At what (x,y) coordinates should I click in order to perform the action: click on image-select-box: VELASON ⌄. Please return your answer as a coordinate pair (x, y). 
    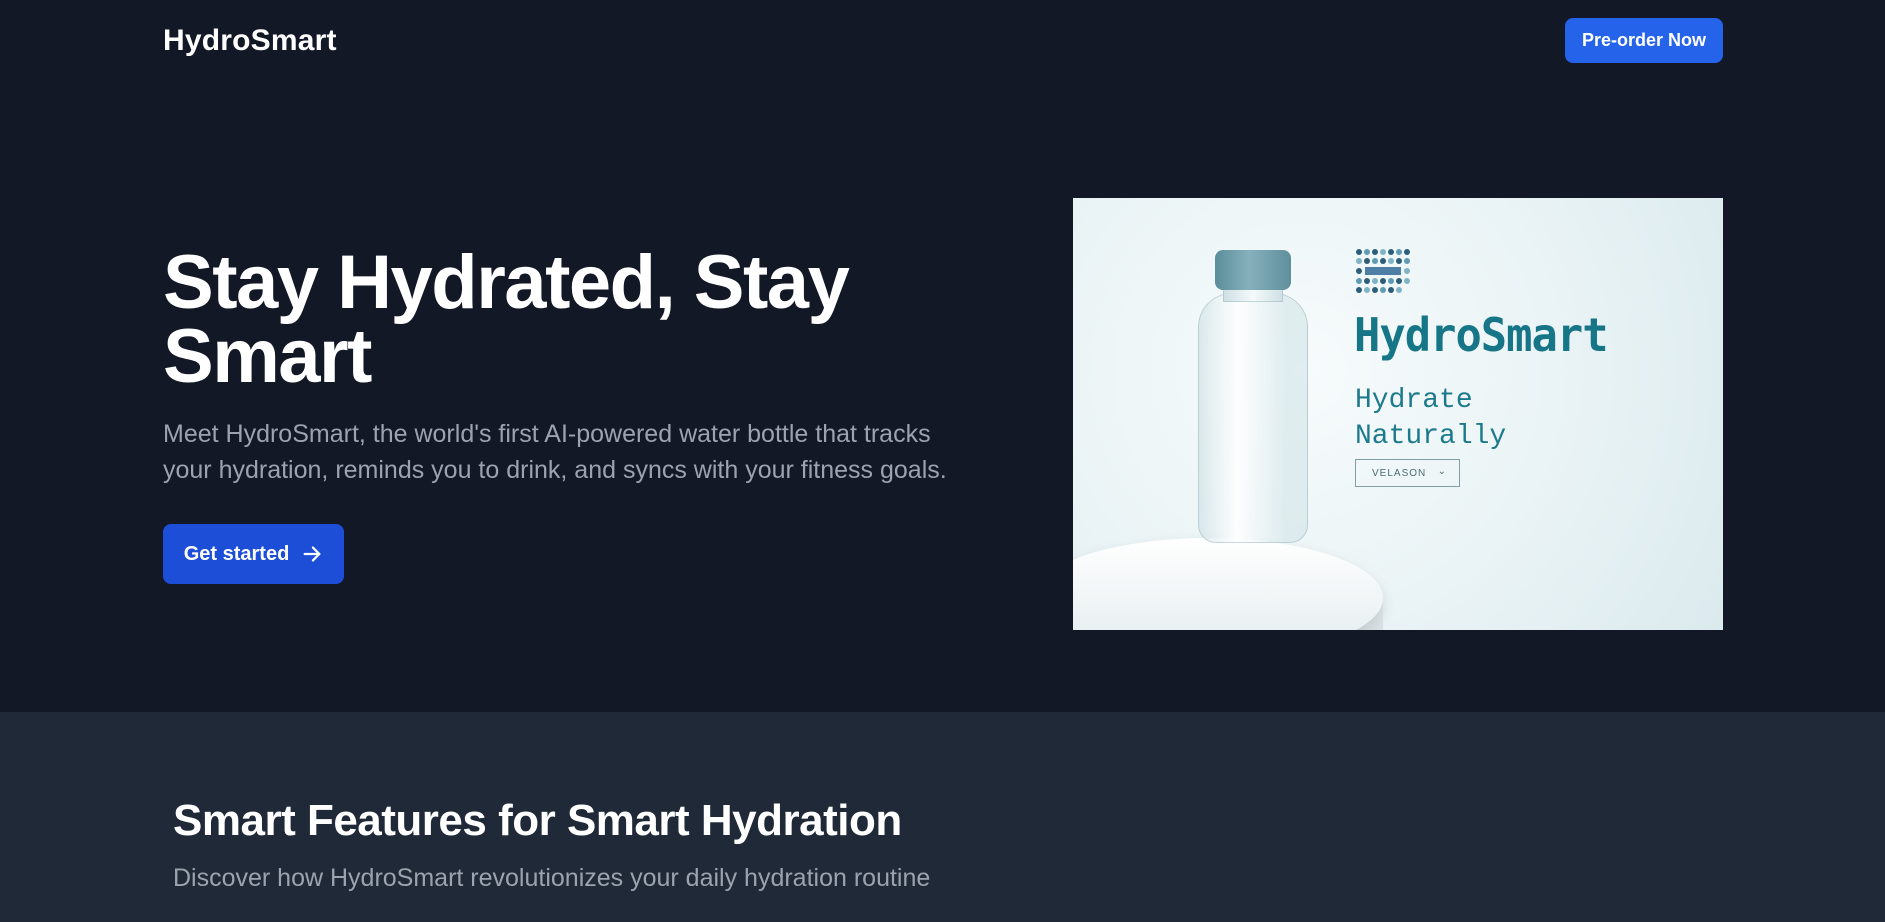
    Looking at the image, I should click on (1407, 473).